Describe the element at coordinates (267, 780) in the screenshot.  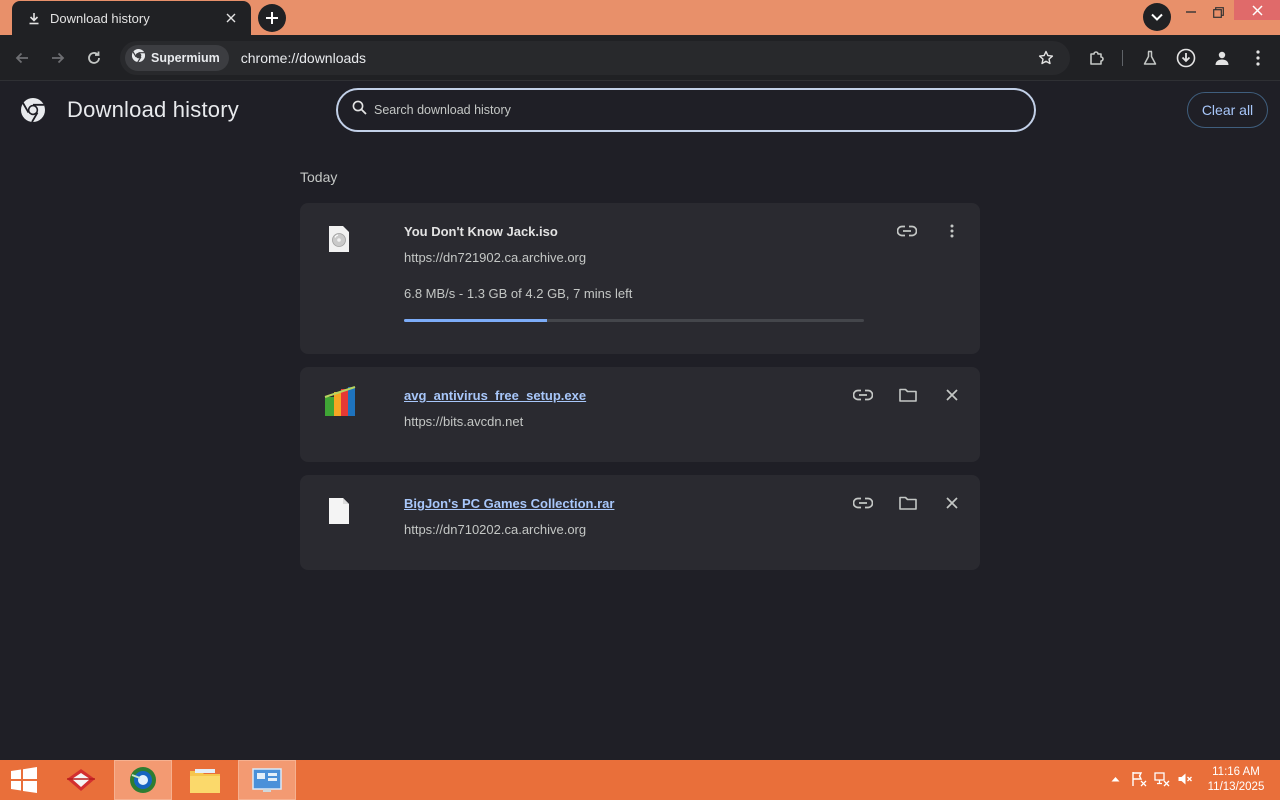
I see `control-panel-icon` at that location.